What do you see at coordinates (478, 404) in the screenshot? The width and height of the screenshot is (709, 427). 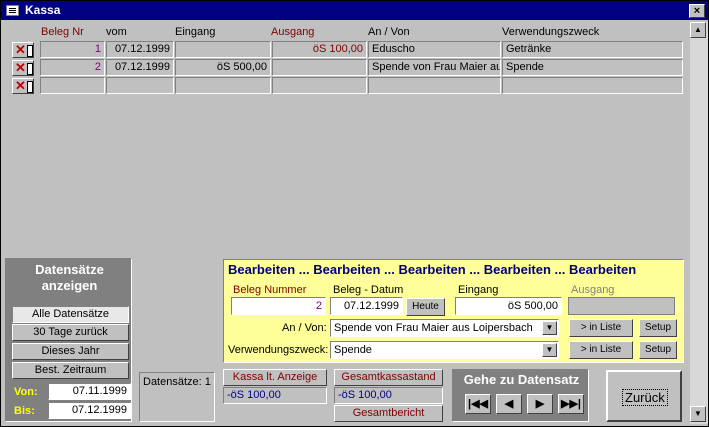 I see `first-record-icon: |◀◀` at bounding box center [478, 404].